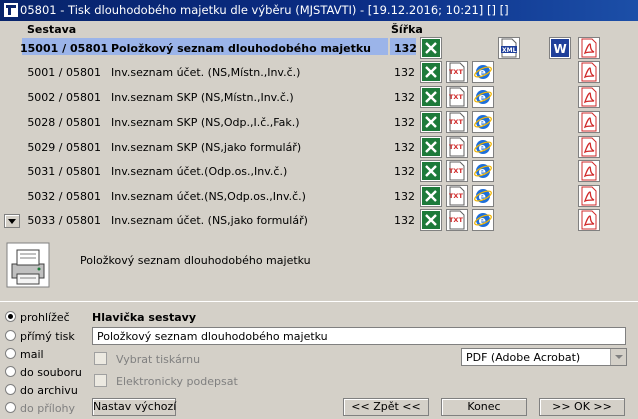 The image size is (638, 419). I want to click on report-name: Inv.seznam SKP (NS,Místn.,Inv.č.), so click(202, 97).